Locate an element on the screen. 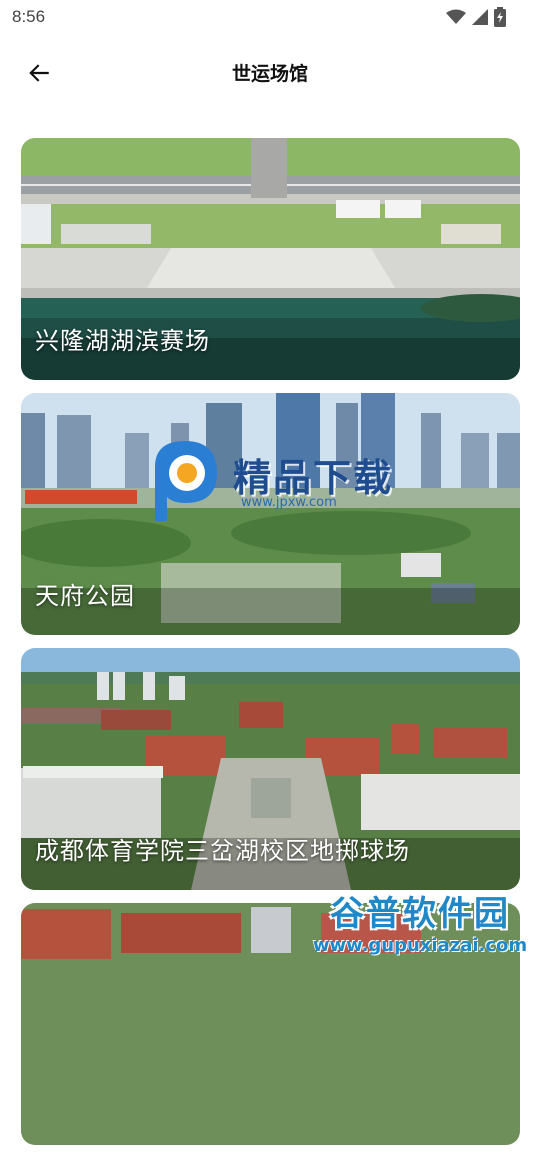 This screenshot has width=540, height=1158. status-time: 8:56 is located at coordinates (28, 17).